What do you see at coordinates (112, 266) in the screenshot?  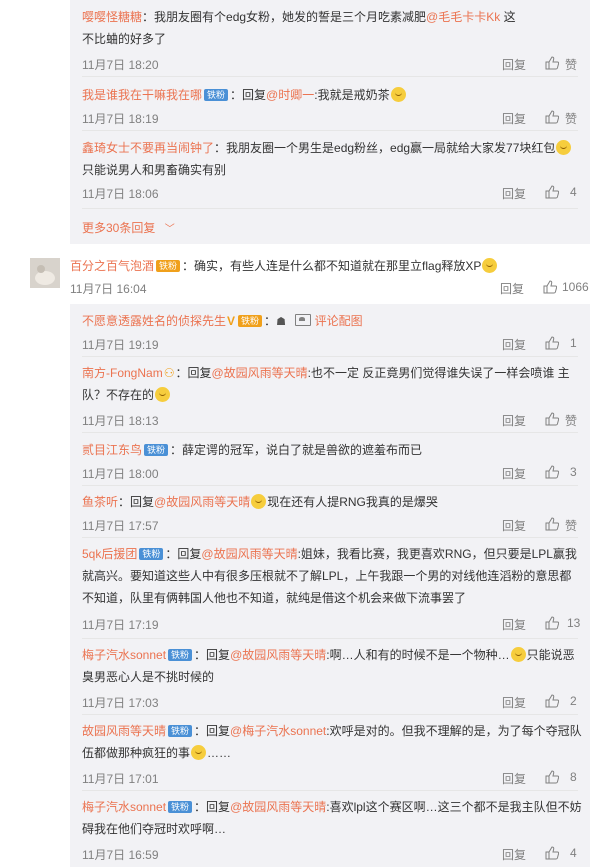 I see `username-link: 百分之百气泡酒` at bounding box center [112, 266].